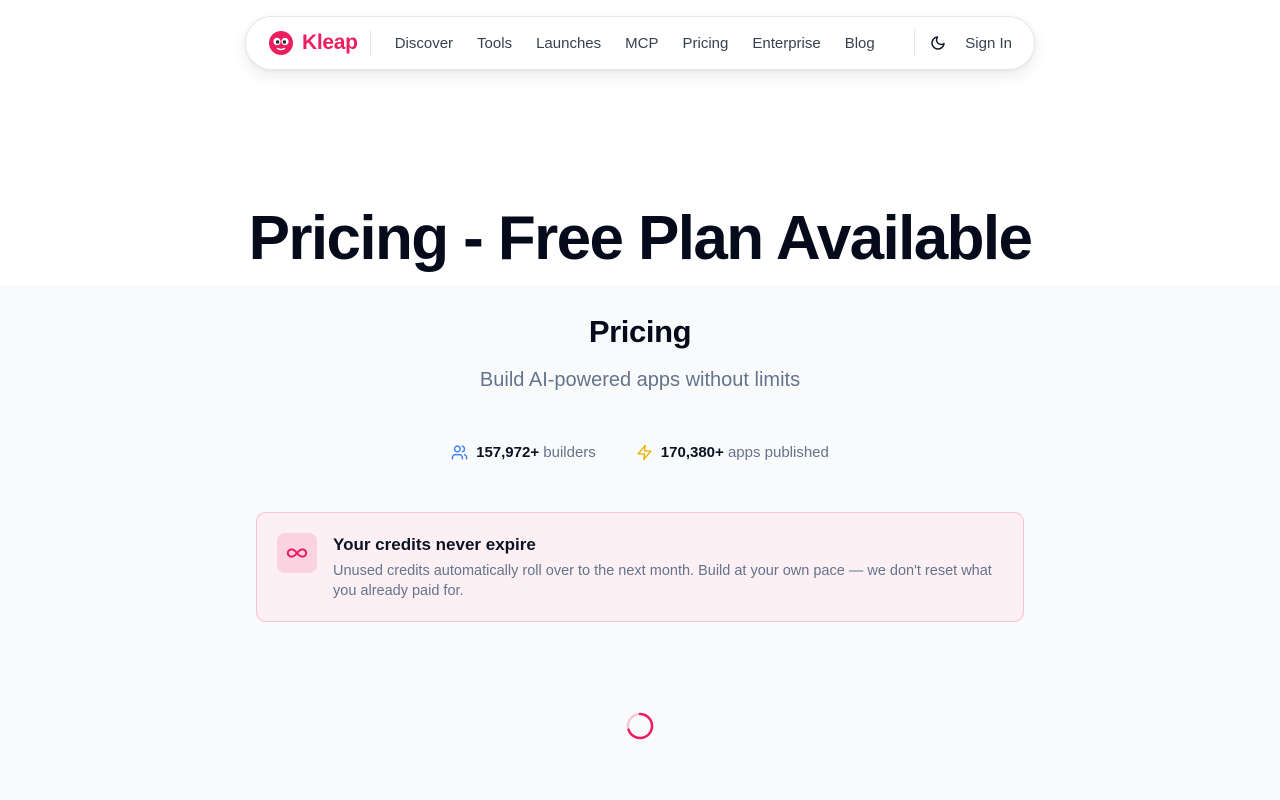 The height and width of the screenshot is (800, 1280). Describe the element at coordinates (640, 238) in the screenshot. I see `page-title: Pricing - Free Plan Available` at that location.